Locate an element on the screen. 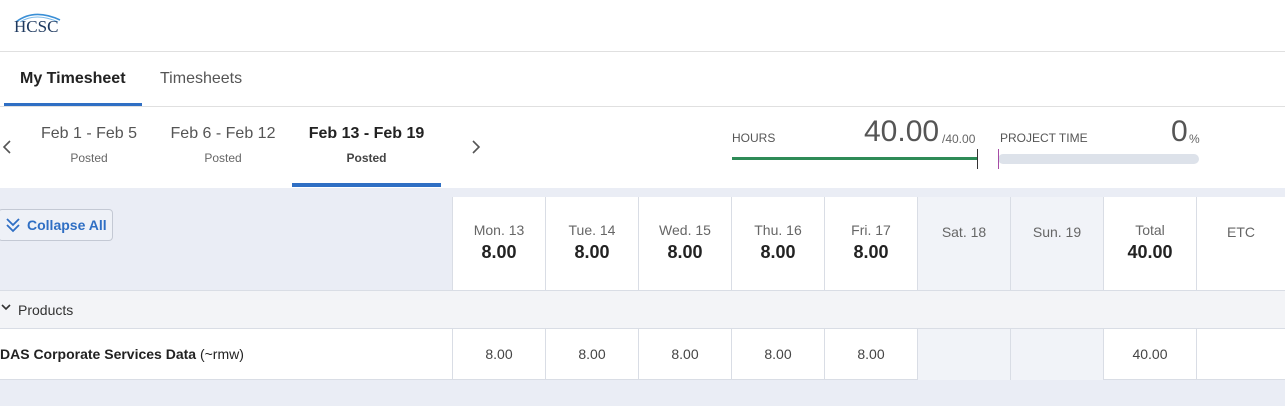 The width and height of the screenshot is (1285, 406). day-name: Fri. 17 is located at coordinates (871, 230).